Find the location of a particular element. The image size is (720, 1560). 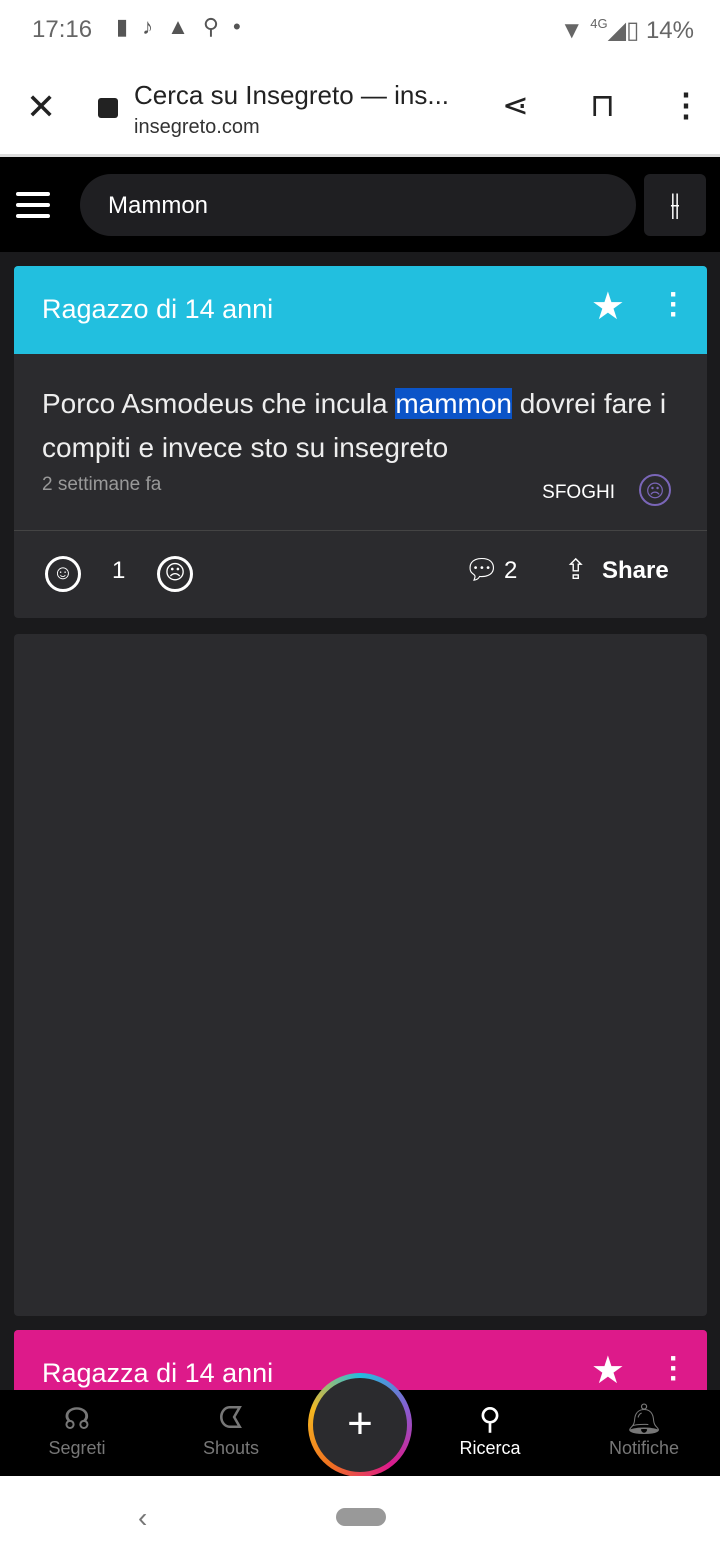

search-highlight: mammon is located at coordinates (454, 403).